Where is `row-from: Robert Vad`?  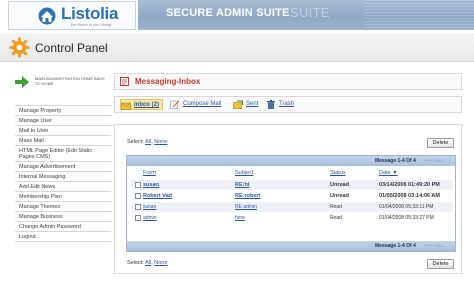
row-from: Robert Vad is located at coordinates (157, 196).